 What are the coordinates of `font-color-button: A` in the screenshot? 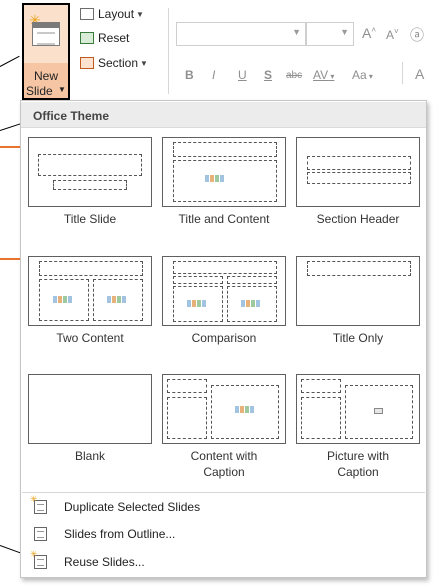 It's located at (419, 74).